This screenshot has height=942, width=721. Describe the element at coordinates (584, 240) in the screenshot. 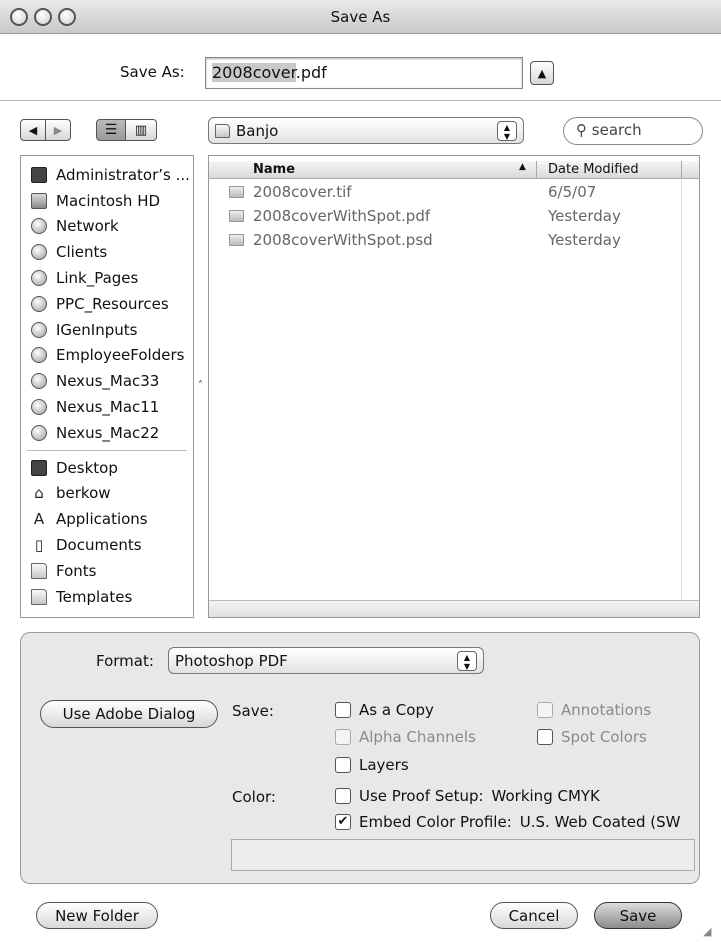

I see `file-date: Yesterday` at that location.